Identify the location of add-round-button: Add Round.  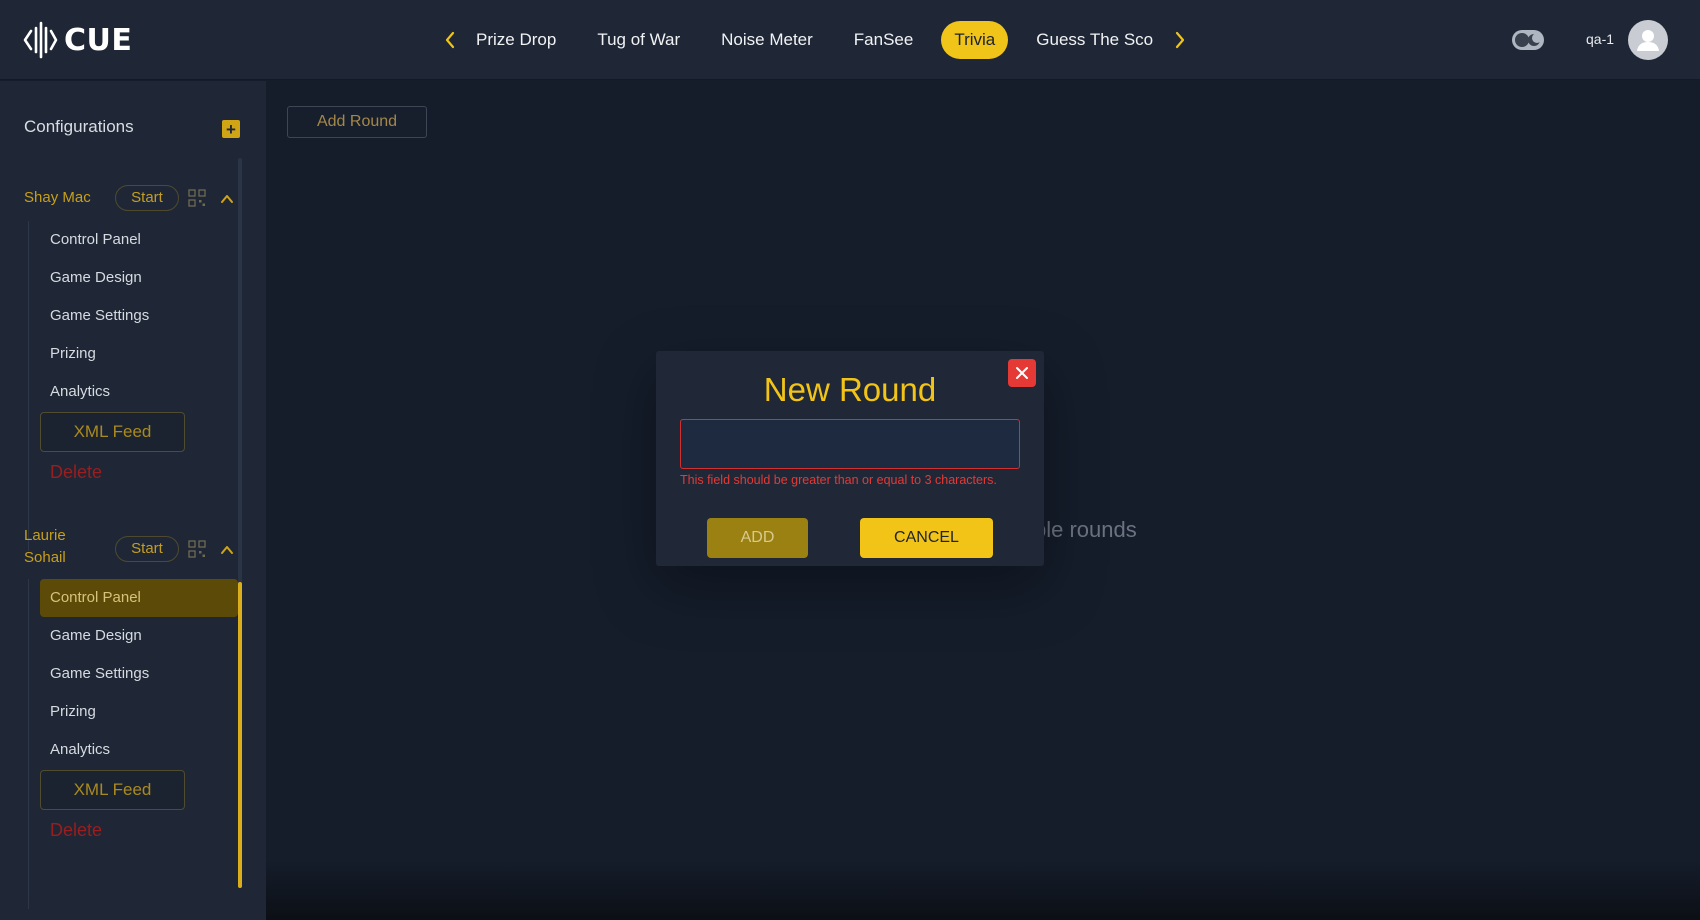
(357, 122).